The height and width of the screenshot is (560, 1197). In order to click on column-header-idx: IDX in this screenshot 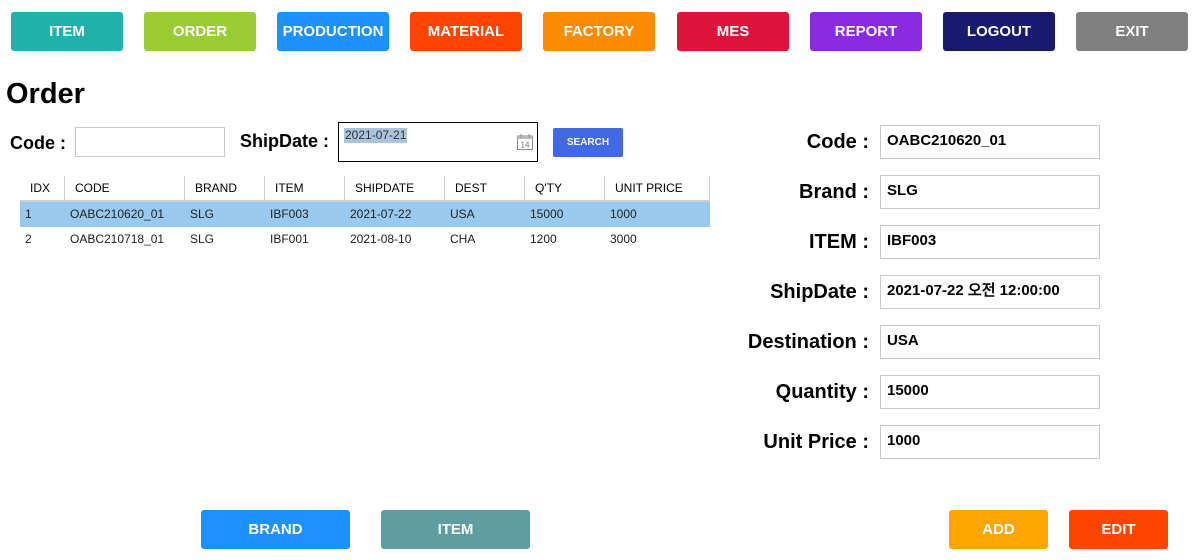, I will do `click(42, 188)`.